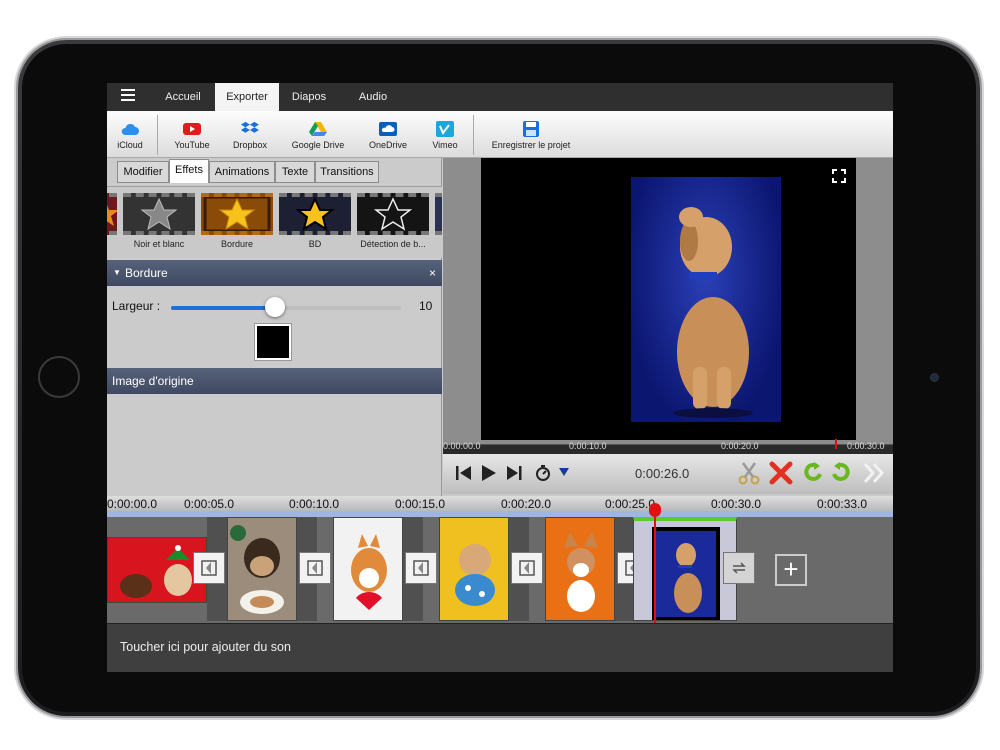 This screenshot has height=750, width=1000. Describe the element at coordinates (274, 273) in the screenshot. I see `border-section-header: ▼ Bordure ×` at that location.